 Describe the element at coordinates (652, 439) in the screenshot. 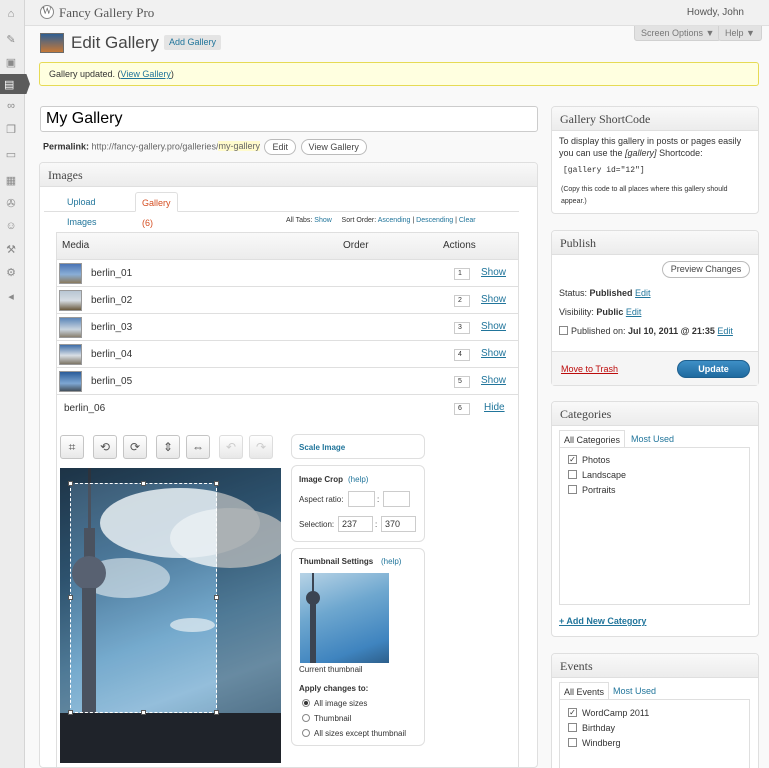

I see `tab-most-used-categories: Most Used` at that location.